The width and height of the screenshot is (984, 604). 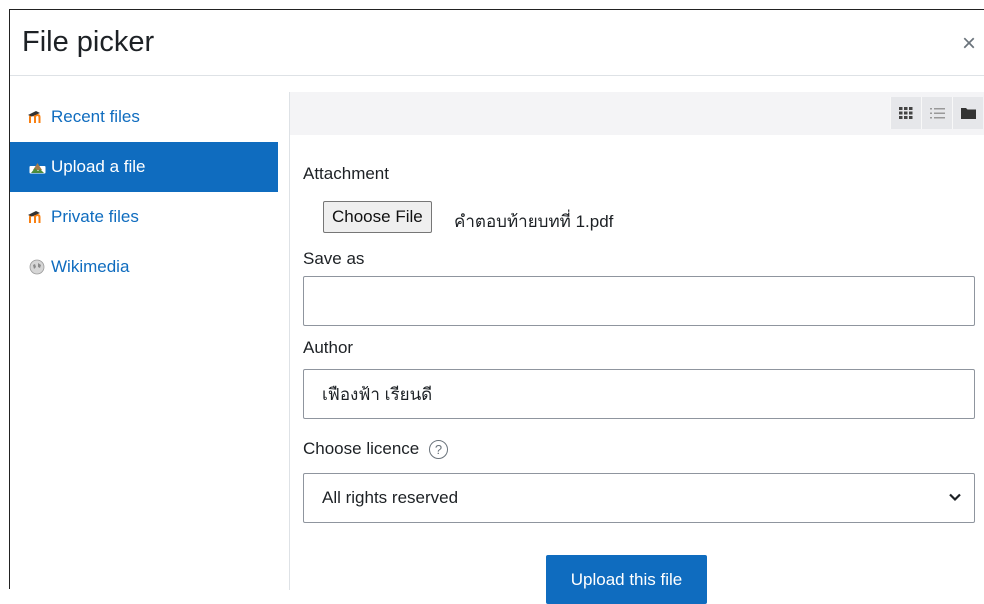 I want to click on sidebar-item-label: Private files, so click(x=95, y=216).